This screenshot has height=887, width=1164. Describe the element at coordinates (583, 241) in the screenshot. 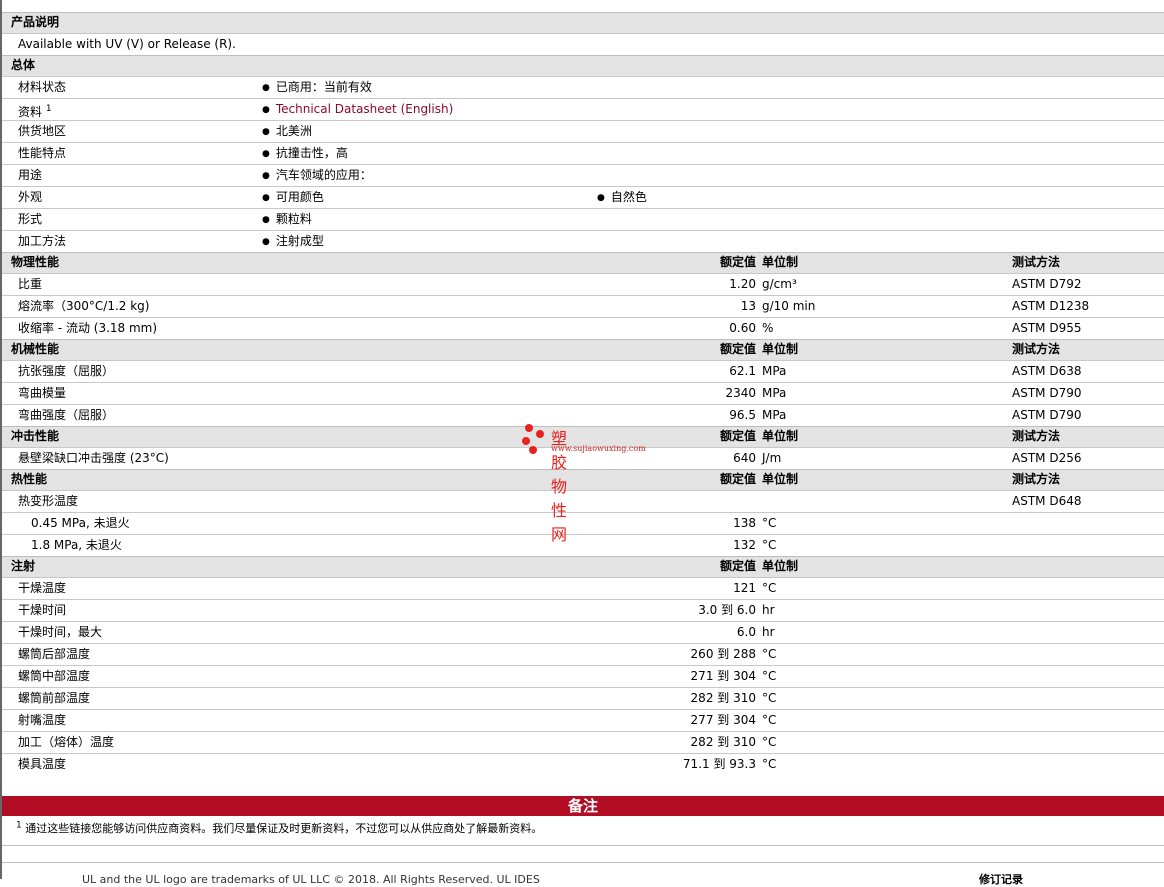

I see `table-row: 加工方法 注射成型` at that location.